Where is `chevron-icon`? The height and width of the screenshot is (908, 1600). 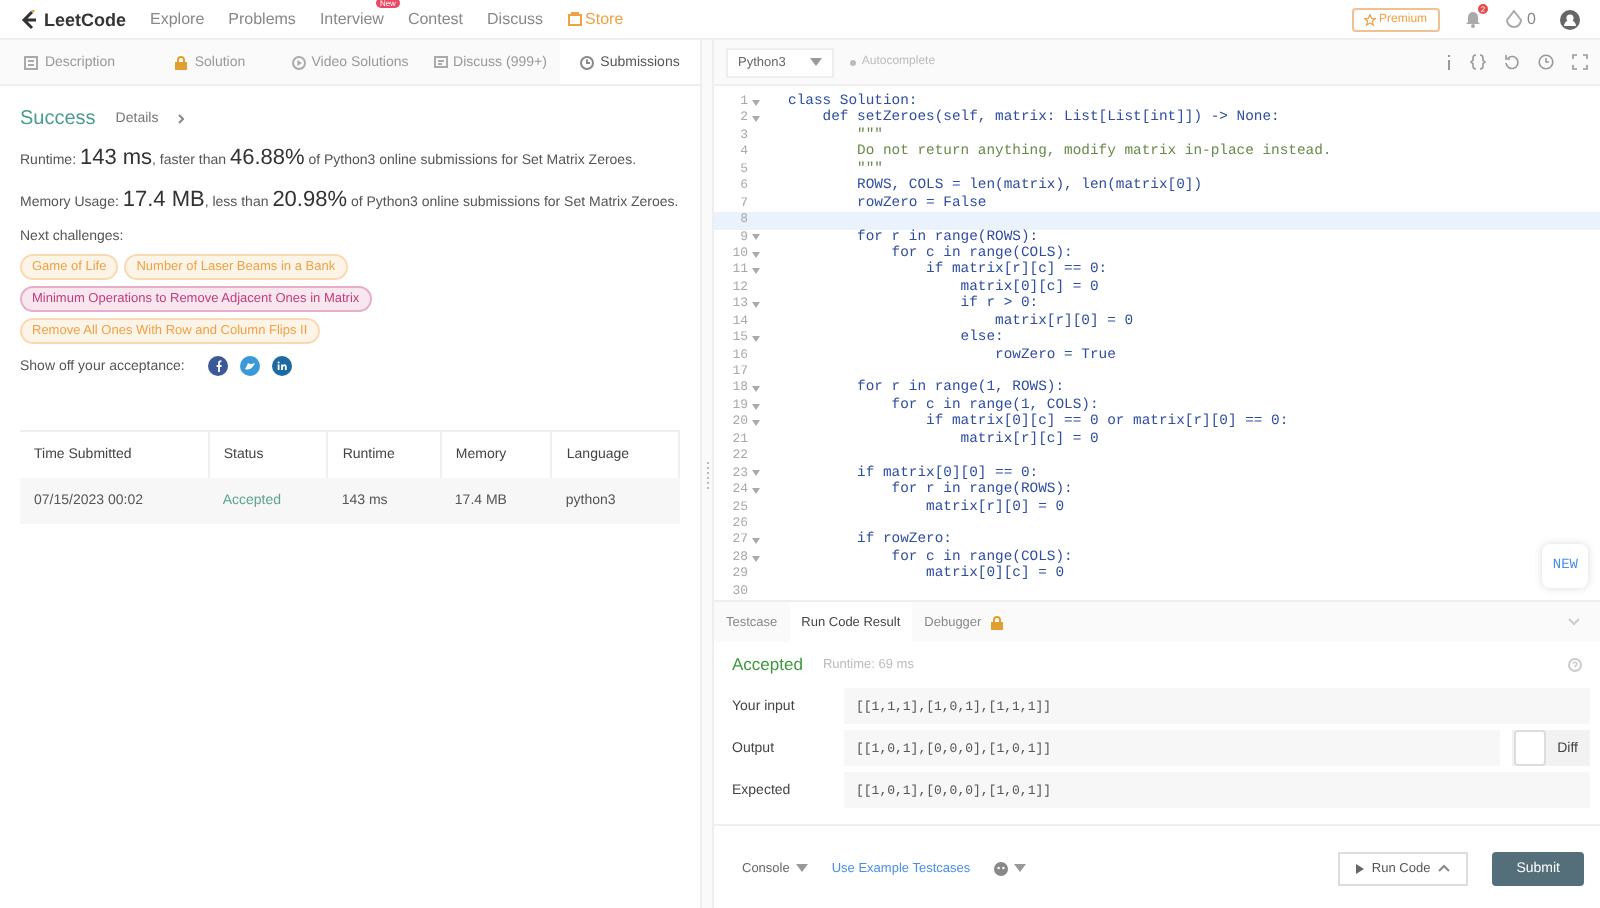
chevron-icon is located at coordinates (1574, 622).